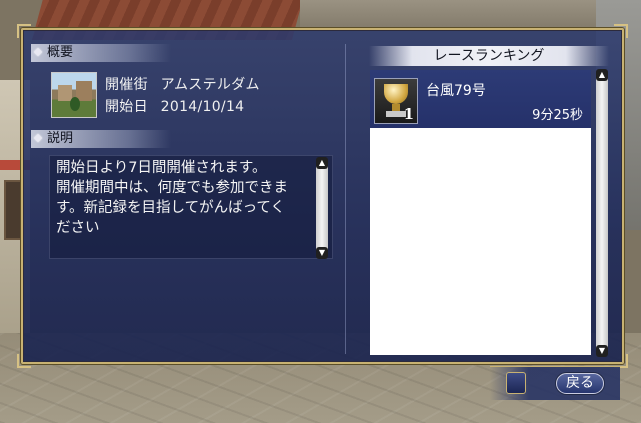 The image size is (641, 423). What do you see at coordinates (450, 15) in the screenshot?
I see `background-wall-top` at bounding box center [450, 15].